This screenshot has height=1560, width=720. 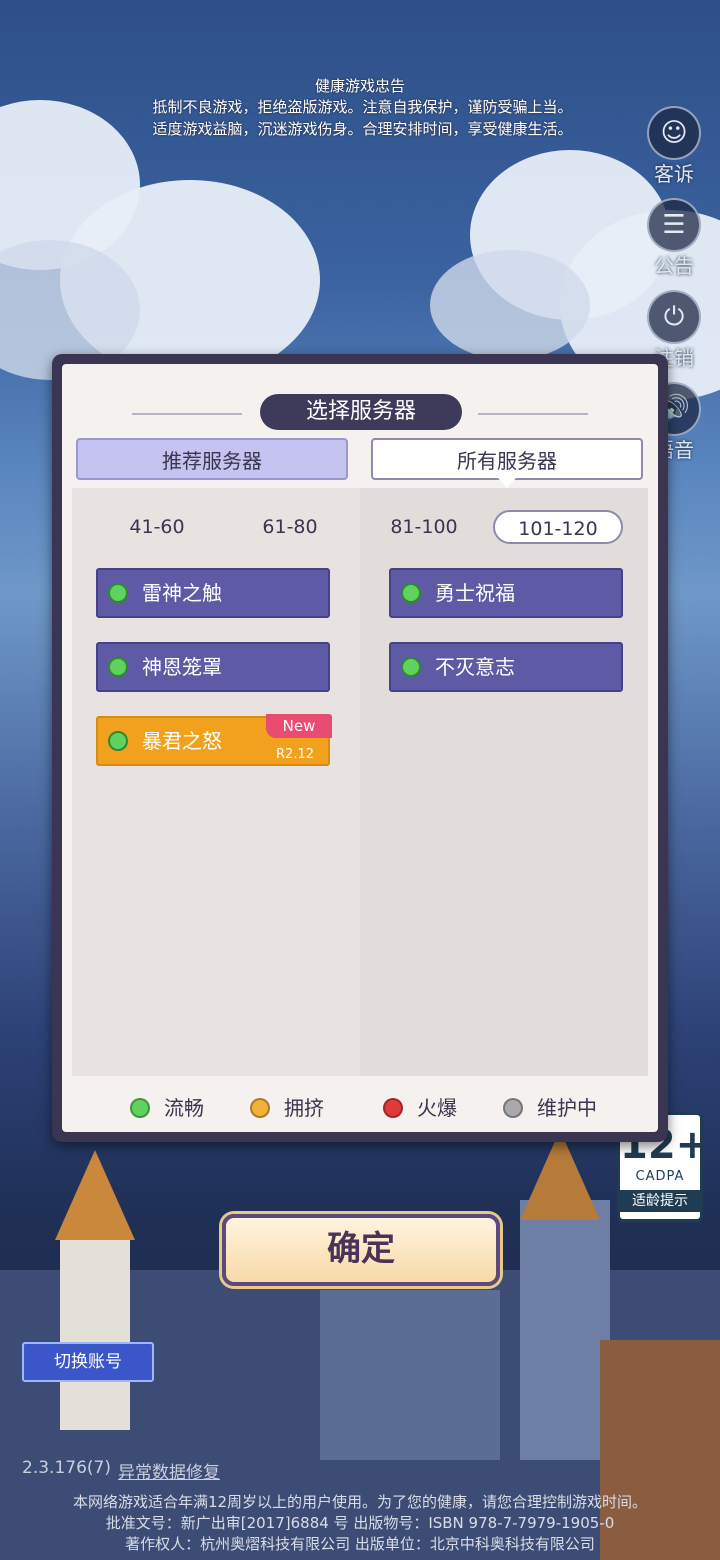 What do you see at coordinates (304, 1108) in the screenshot?
I see `legend-label: 拥挤` at bounding box center [304, 1108].